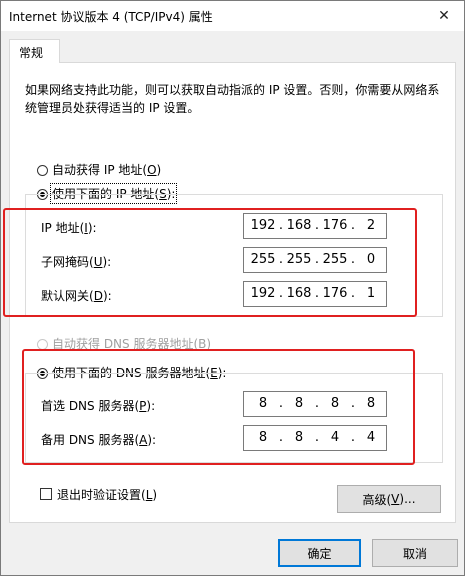 The image size is (465, 576). What do you see at coordinates (111, 17) in the screenshot?
I see `window-title: Internet 协议版本 4 (TCP/IPv4) 属性` at bounding box center [111, 17].